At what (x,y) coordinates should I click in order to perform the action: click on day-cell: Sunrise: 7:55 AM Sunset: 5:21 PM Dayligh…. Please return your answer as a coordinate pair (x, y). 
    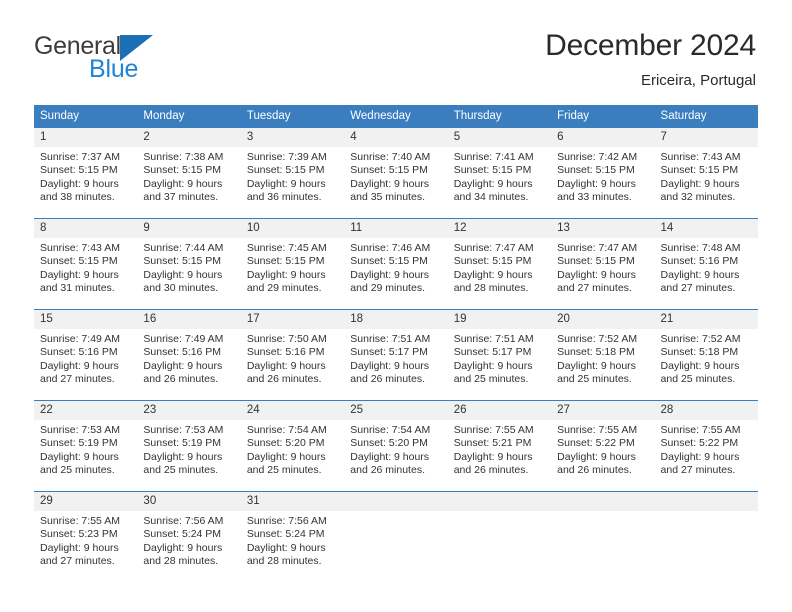
    Looking at the image, I should click on (499, 455).